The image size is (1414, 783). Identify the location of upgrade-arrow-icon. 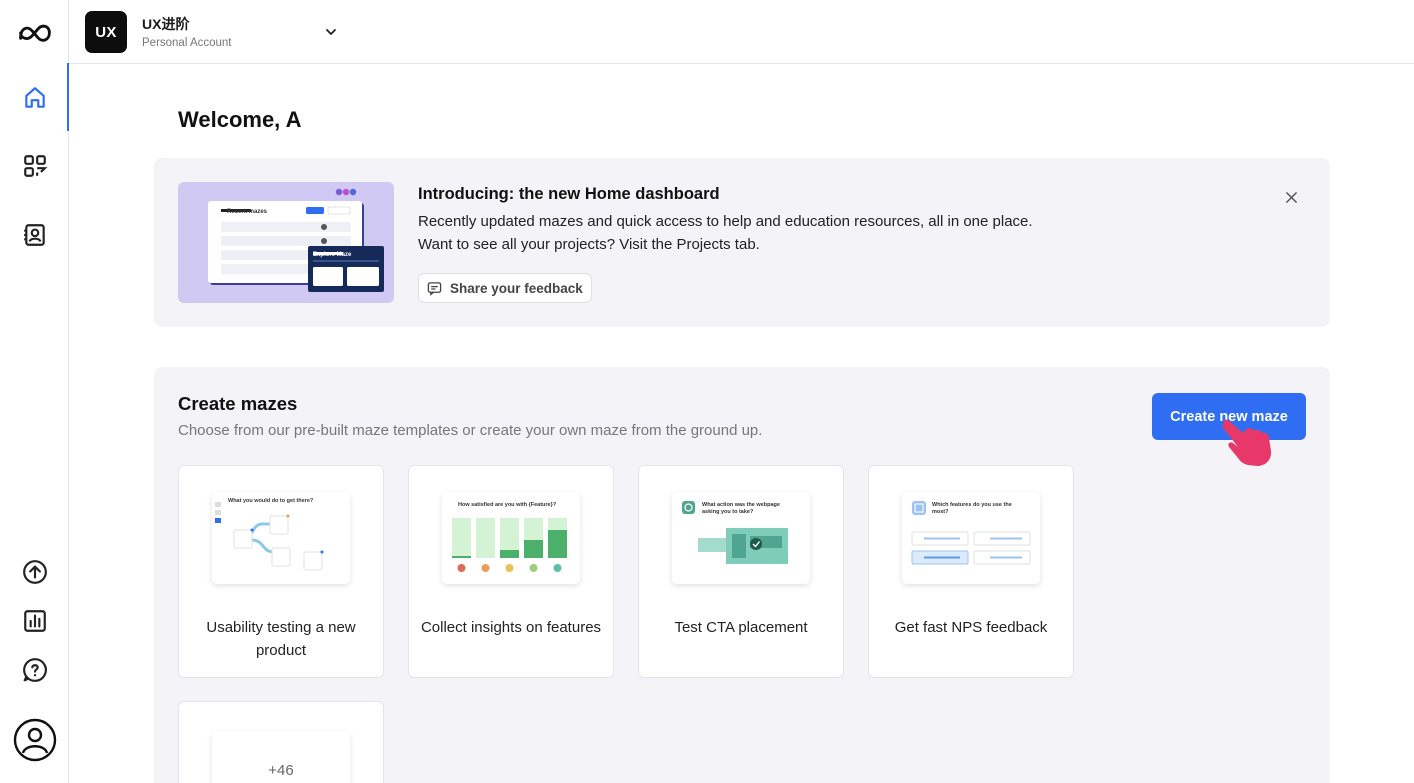
(34, 572).